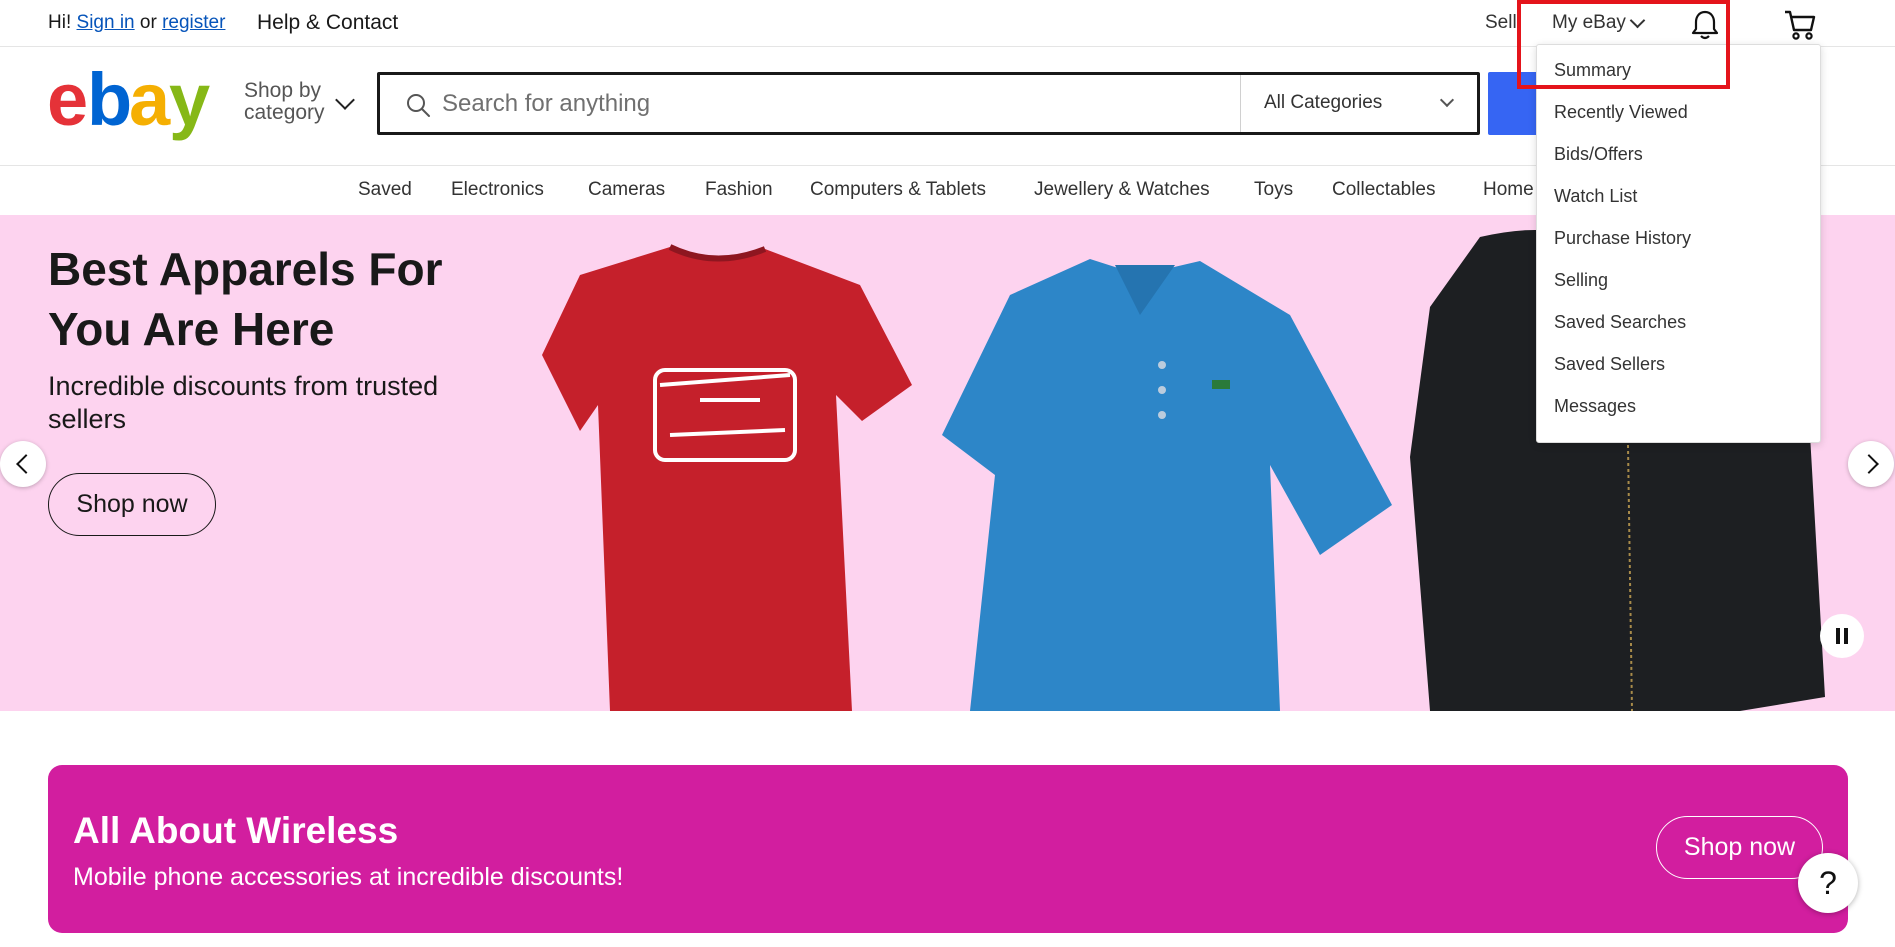  What do you see at coordinates (60, 22) in the screenshot?
I see `greeting-text: Hi!` at bounding box center [60, 22].